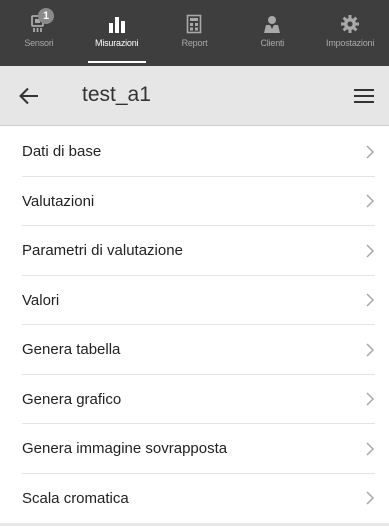 The image size is (389, 531). Describe the element at coordinates (272, 24) in the screenshot. I see `person-icon` at that location.